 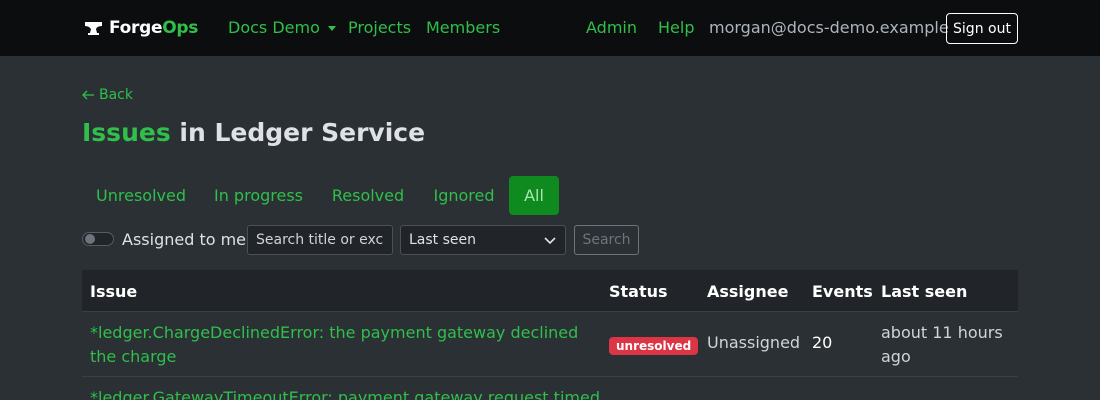 I want to click on chevron-down-icon, so click(x=550, y=241).